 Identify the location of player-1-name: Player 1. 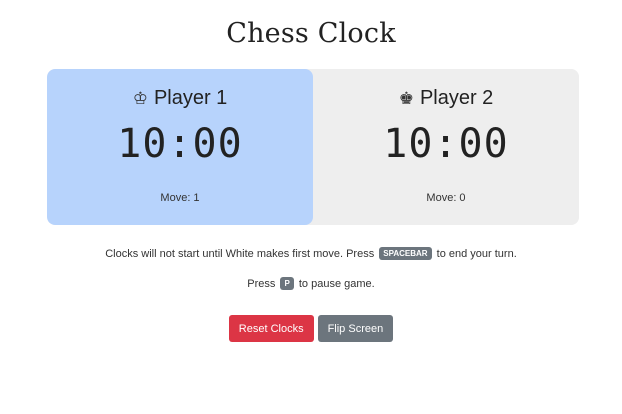
(190, 98).